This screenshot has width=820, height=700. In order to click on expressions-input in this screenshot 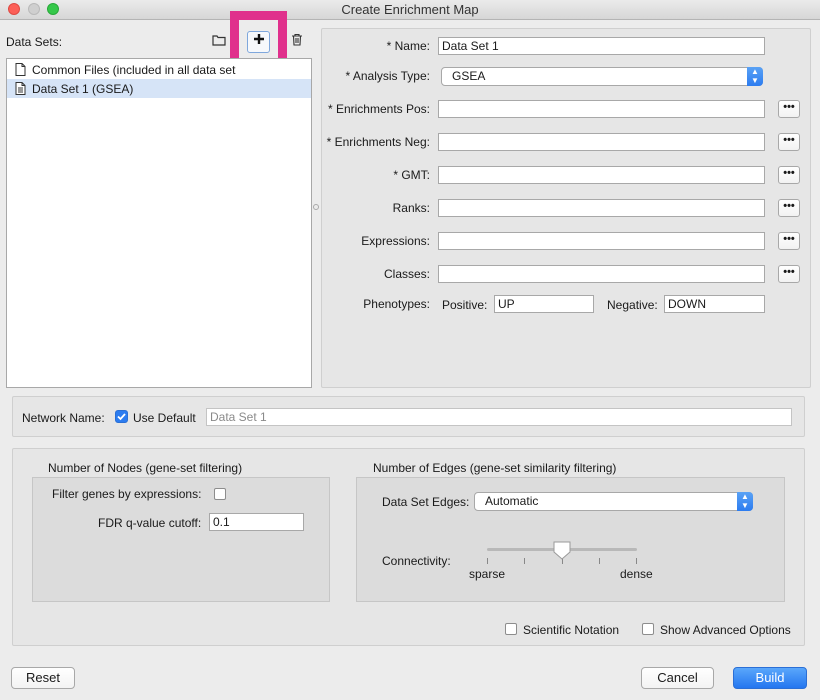, I will do `click(601, 241)`.